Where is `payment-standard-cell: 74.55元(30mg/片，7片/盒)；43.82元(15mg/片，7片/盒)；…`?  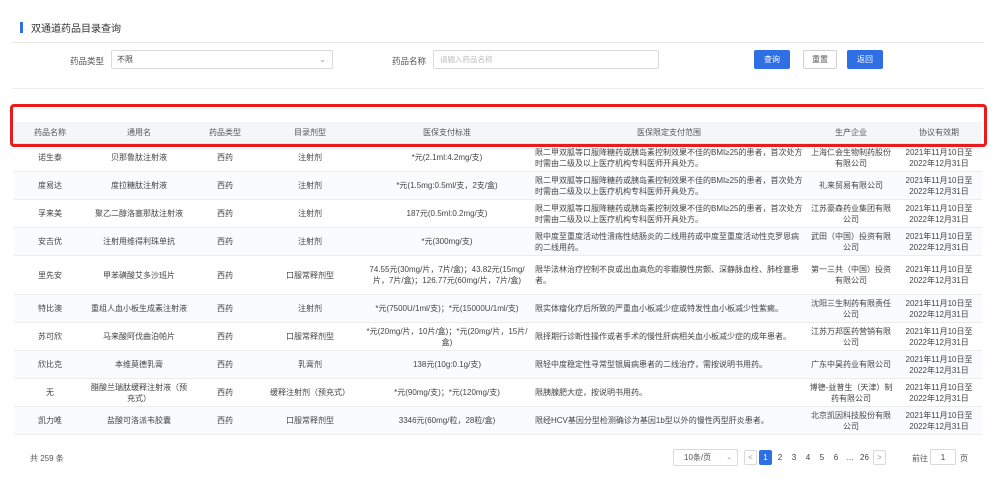
payment-standard-cell: 74.55元(30mg/片，7片/盒)；43.82元(15mg/片，7片/盒)；… is located at coordinates (447, 275).